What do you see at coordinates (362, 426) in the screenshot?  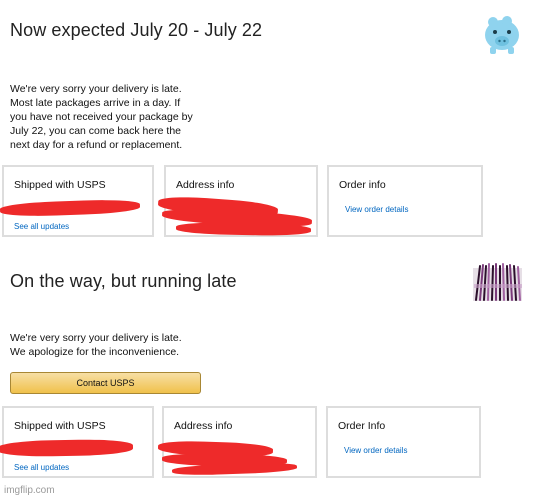 I see `order-info-title: Order Info` at bounding box center [362, 426].